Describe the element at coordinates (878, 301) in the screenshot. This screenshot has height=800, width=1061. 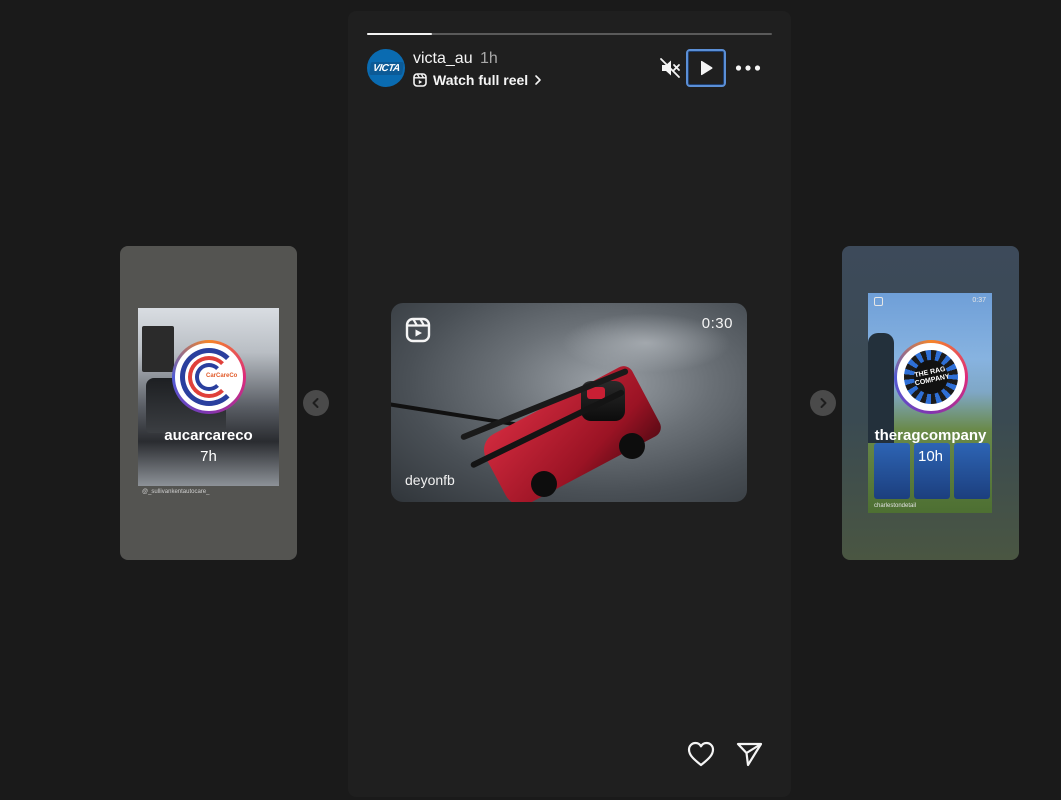
I see `mini-reels-icon` at that location.